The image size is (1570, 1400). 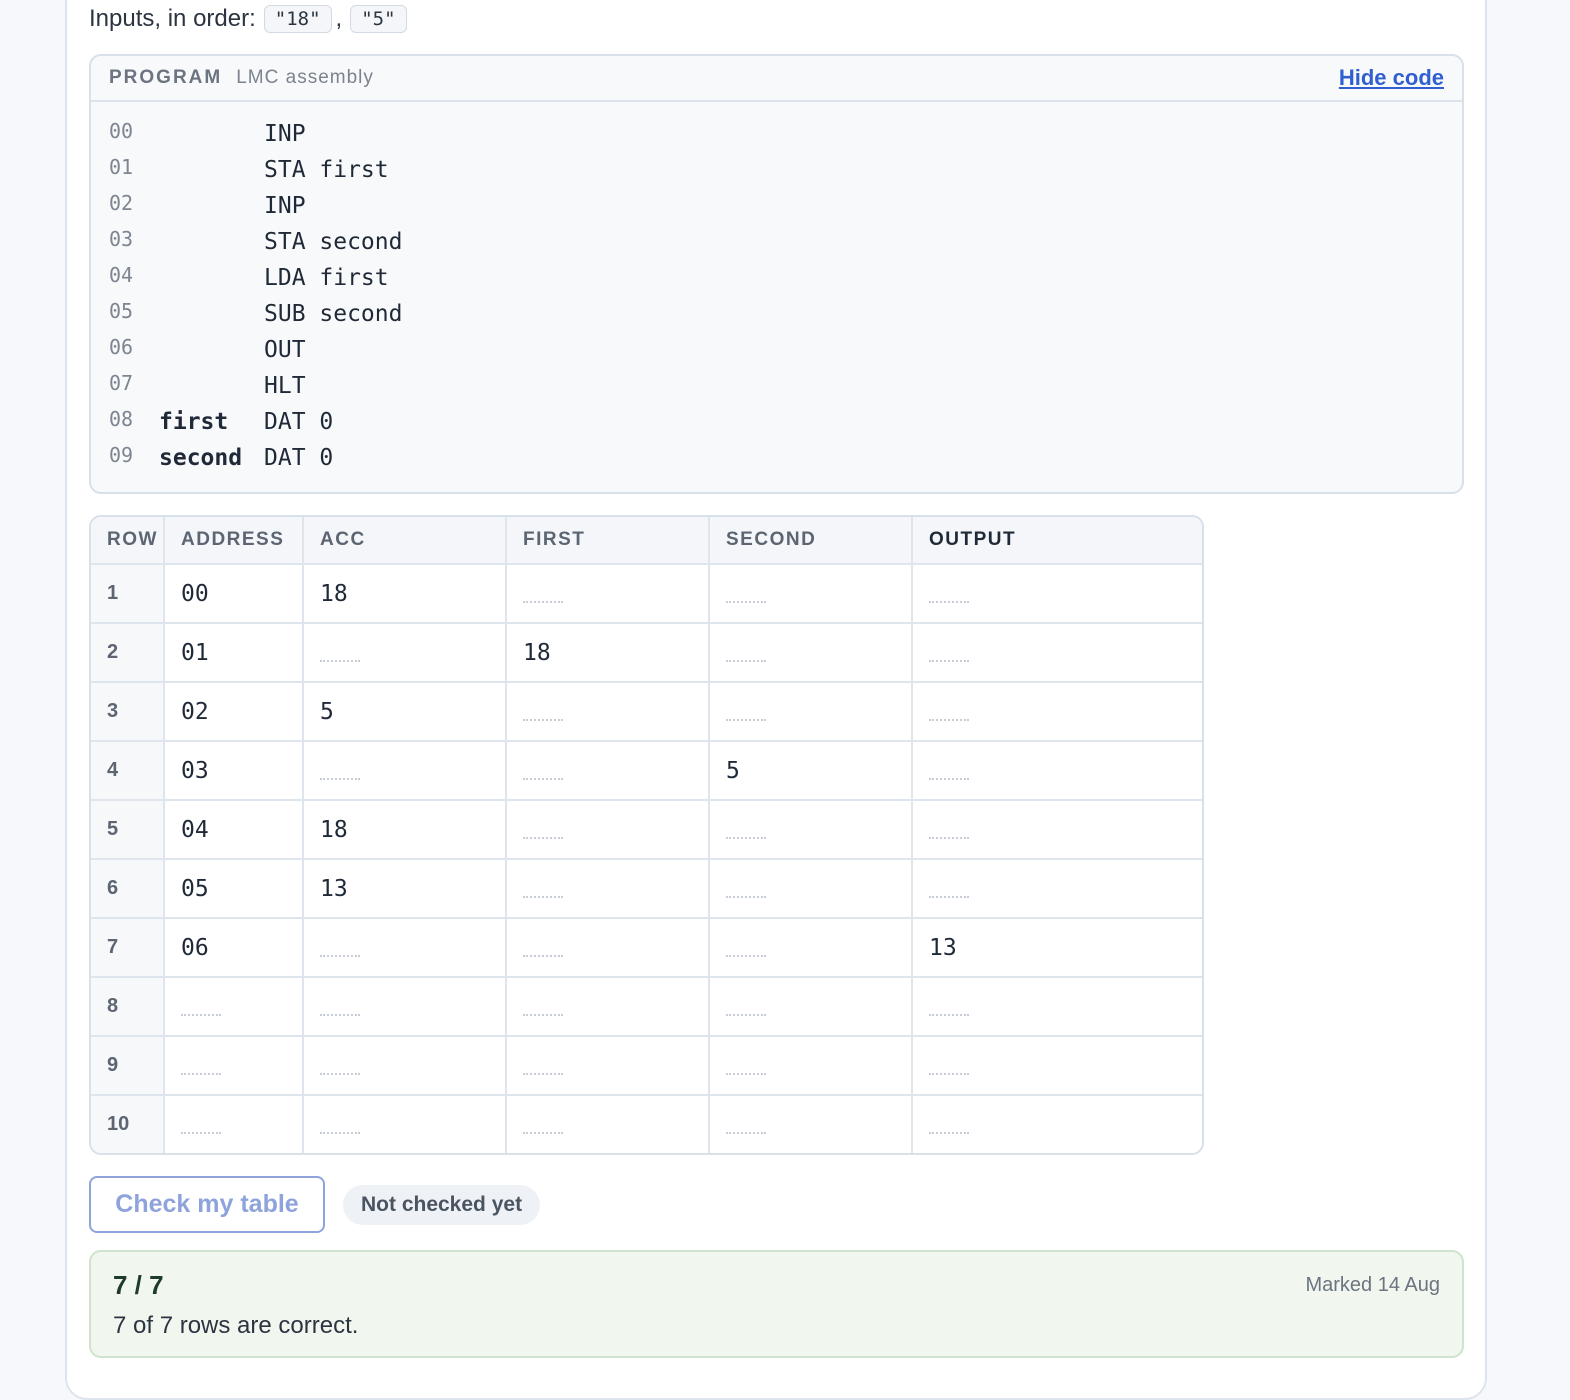 I want to click on trace-header-row: ROW ADDRESS ACC FIRST SECOND OUTPUT, so click(x=646, y=541).